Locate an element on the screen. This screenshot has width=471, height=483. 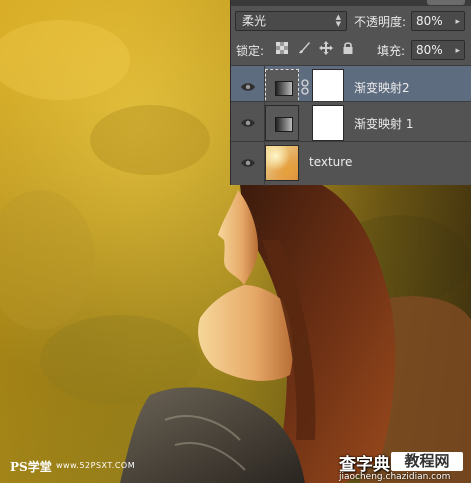
lock-label: 锁定: is located at coordinates (250, 51).